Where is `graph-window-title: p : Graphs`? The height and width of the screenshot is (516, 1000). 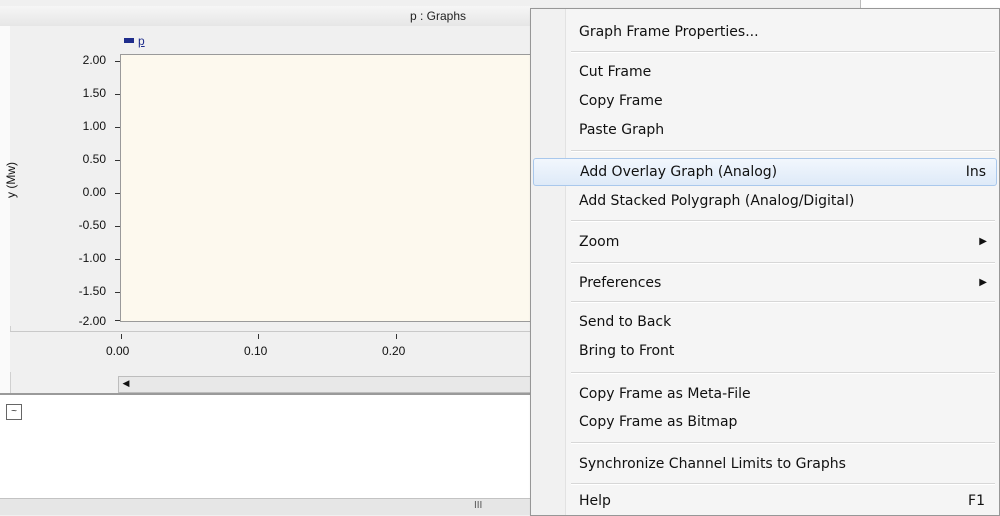 graph-window-title: p : Graphs is located at coordinates (438, 16).